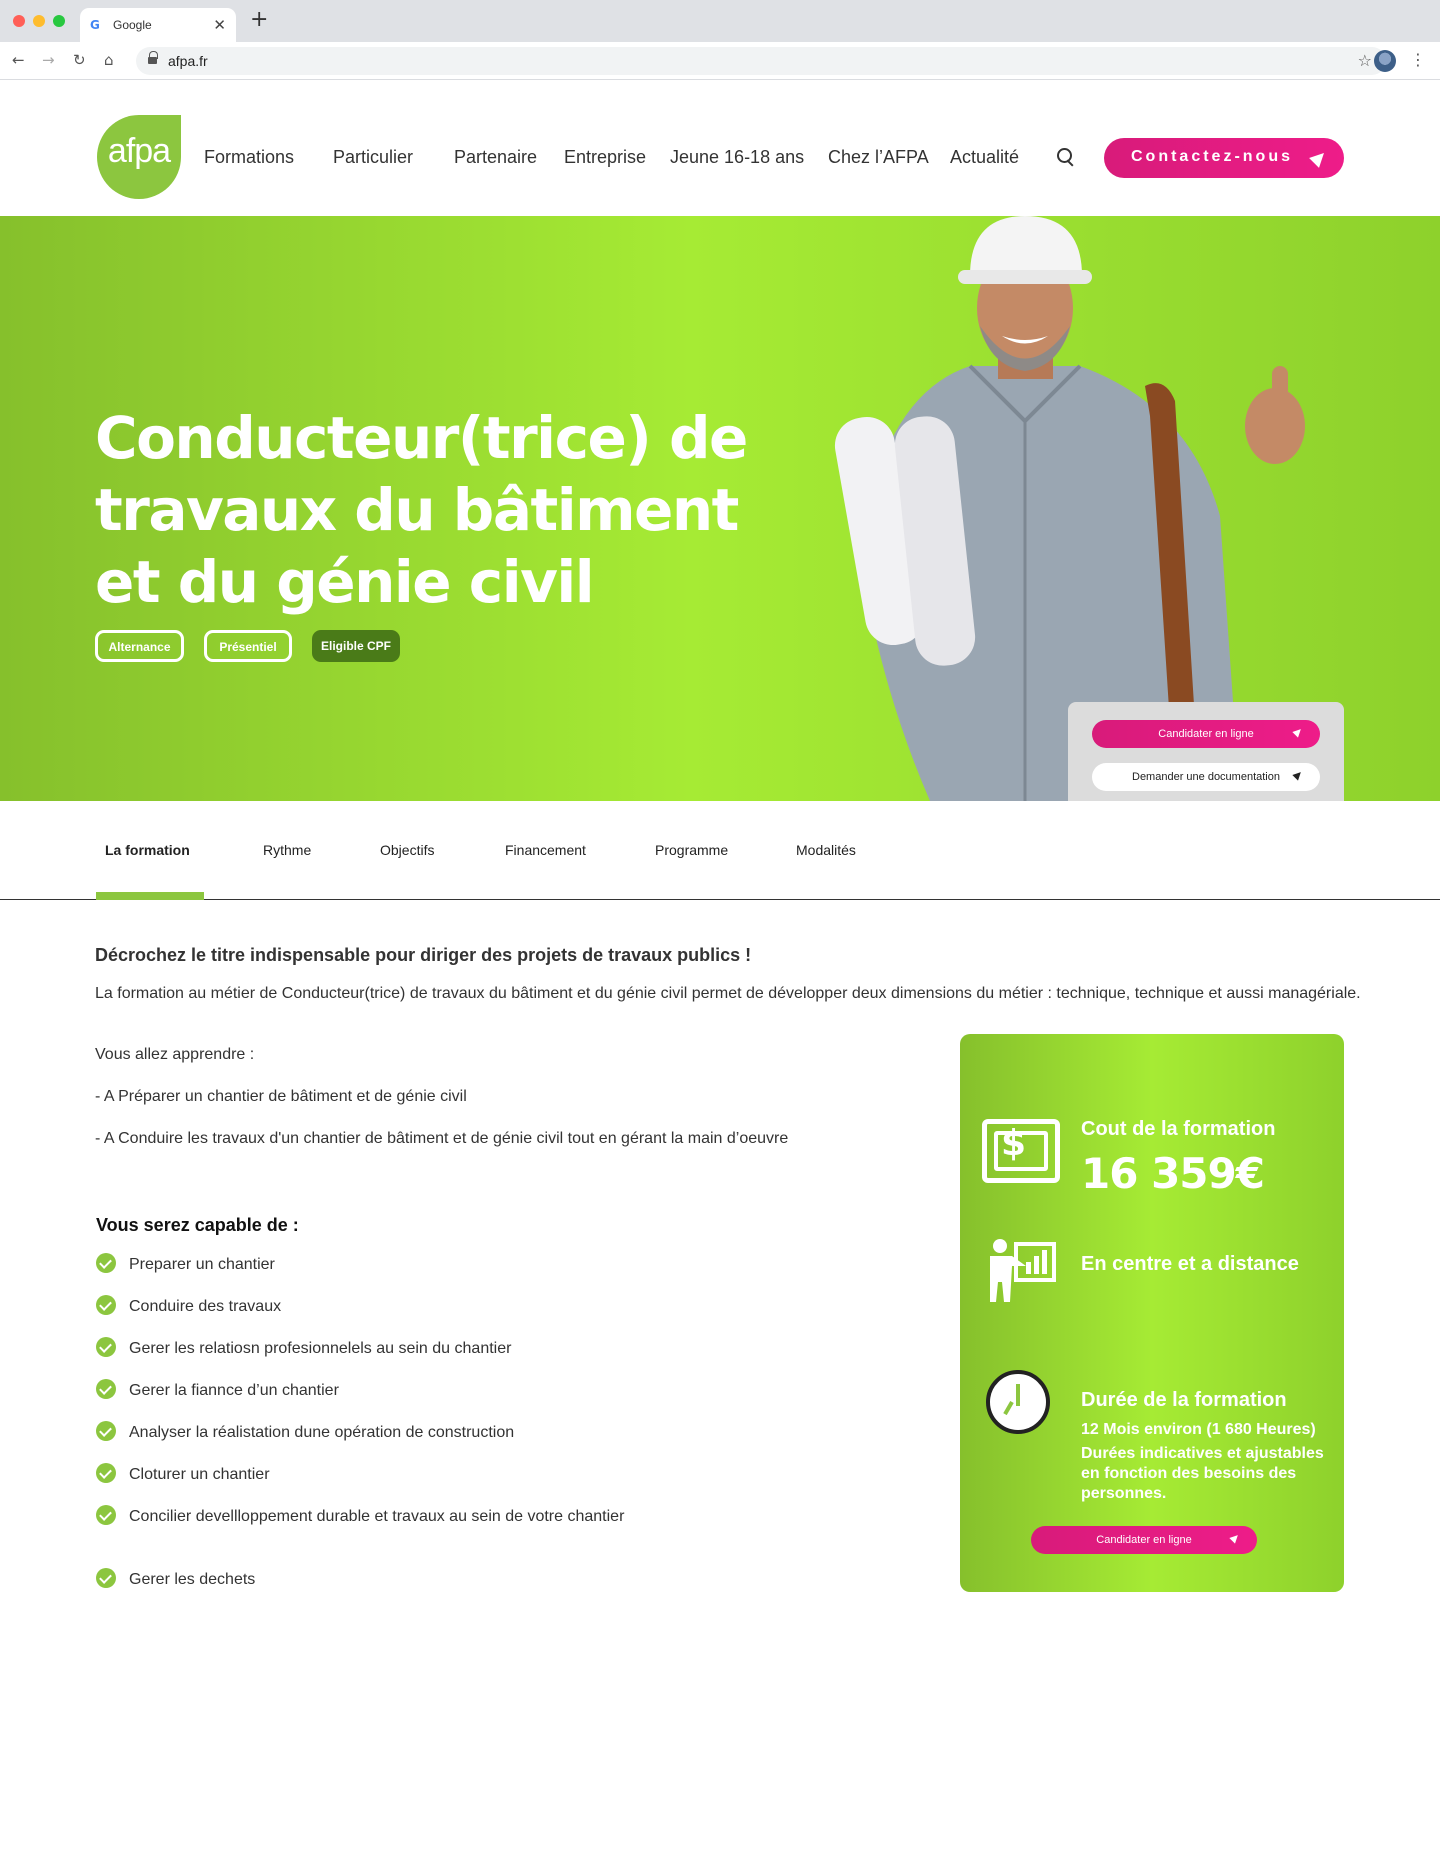 The height and width of the screenshot is (1869, 1440). What do you see at coordinates (1021, 1151) in the screenshot?
I see `money-icon: $` at bounding box center [1021, 1151].